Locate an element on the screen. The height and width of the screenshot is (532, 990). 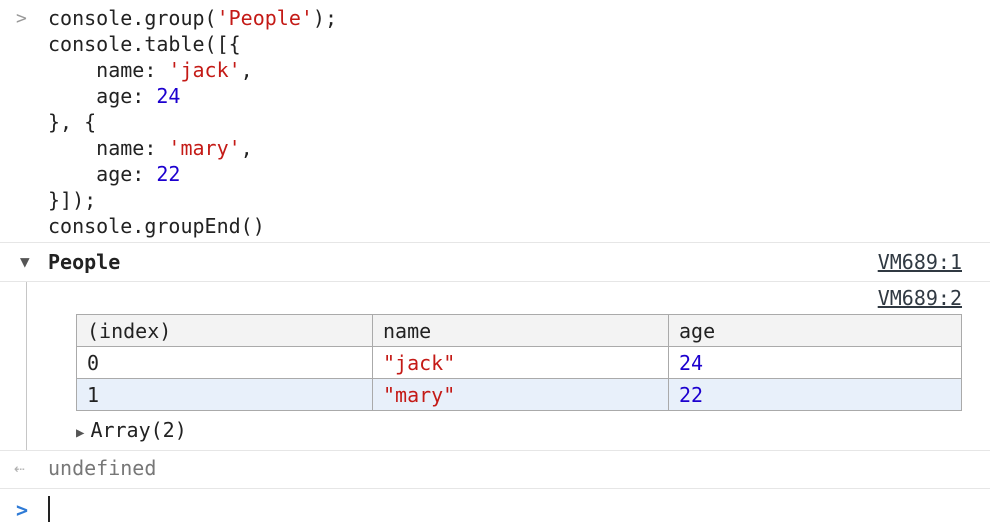
text-caret is located at coordinates (49, 509).